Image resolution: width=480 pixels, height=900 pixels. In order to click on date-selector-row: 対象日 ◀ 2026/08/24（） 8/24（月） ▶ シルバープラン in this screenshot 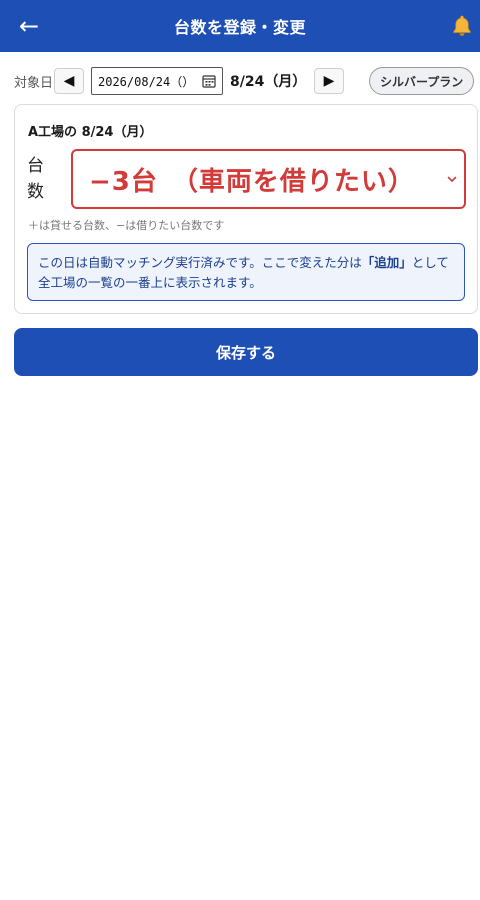, I will do `click(247, 81)`.